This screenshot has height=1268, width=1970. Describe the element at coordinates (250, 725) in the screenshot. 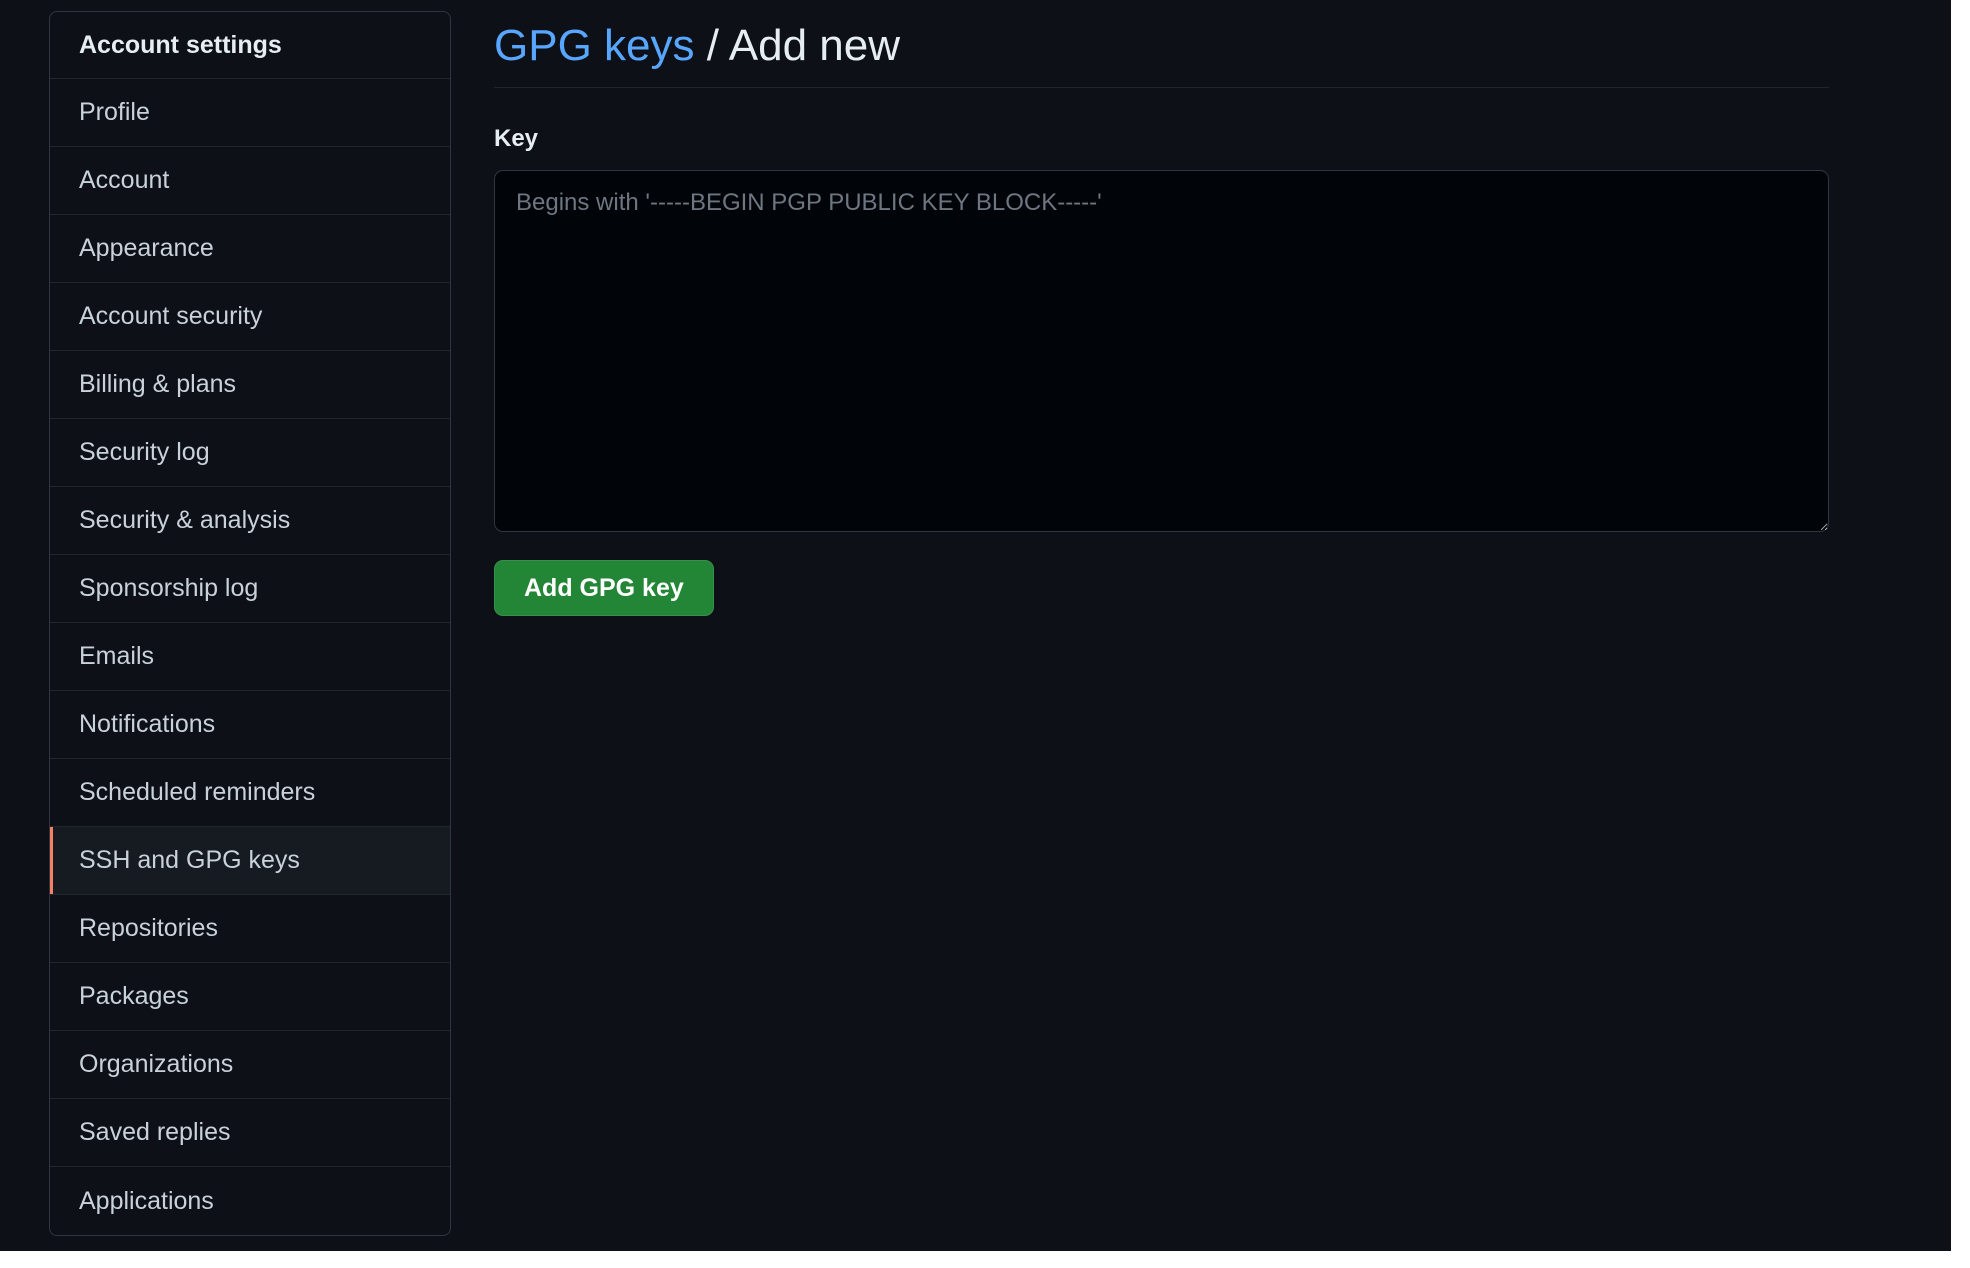

I see `sidebar-item-notifications: Notifications` at that location.